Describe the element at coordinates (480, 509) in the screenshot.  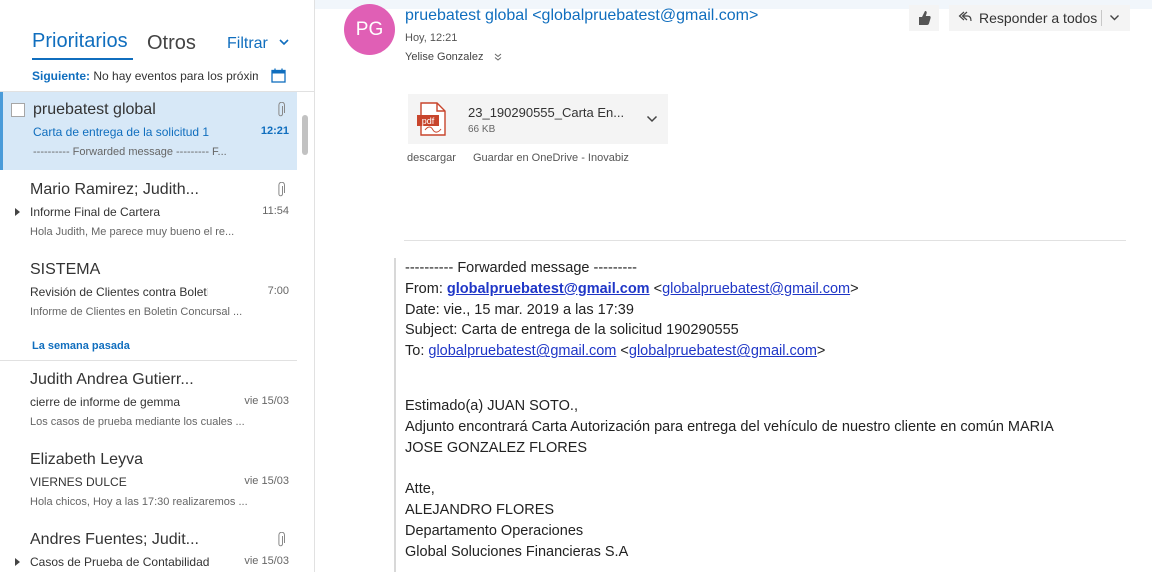
I see `signature-line: ALEJANDRO FLORES` at that location.